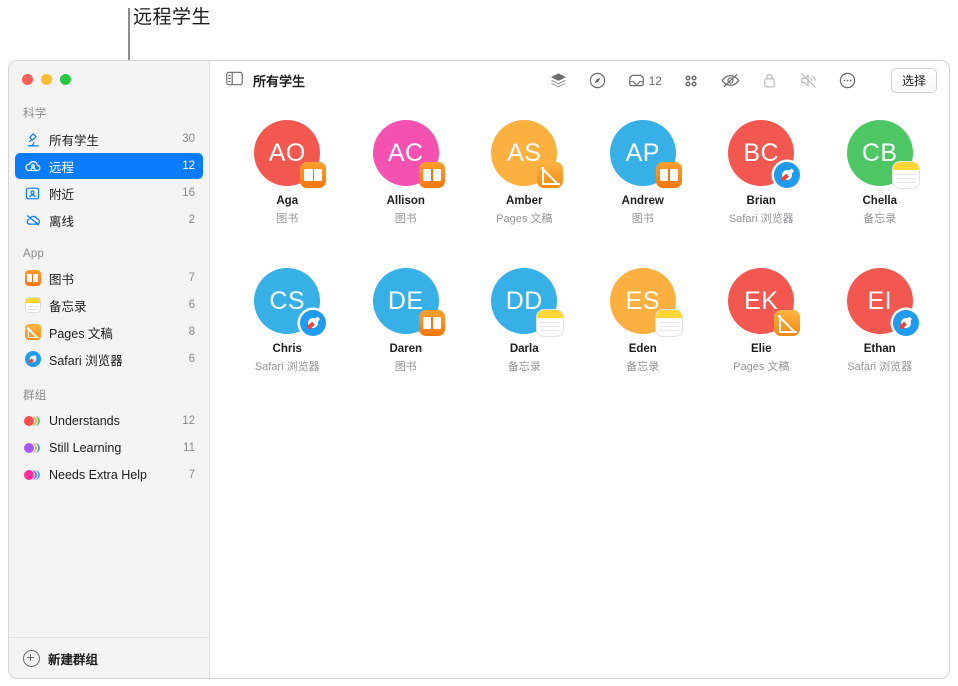 Image resolution: width=958 pixels, height=686 pixels. What do you see at coordinates (62, 194) in the screenshot?
I see `sidebar-item-label: 附近` at bounding box center [62, 194].